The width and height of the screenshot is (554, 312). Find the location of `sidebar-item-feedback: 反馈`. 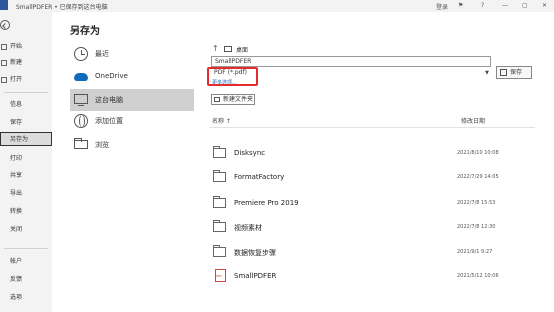

sidebar-item-feedback: 反馈 is located at coordinates (26, 280).